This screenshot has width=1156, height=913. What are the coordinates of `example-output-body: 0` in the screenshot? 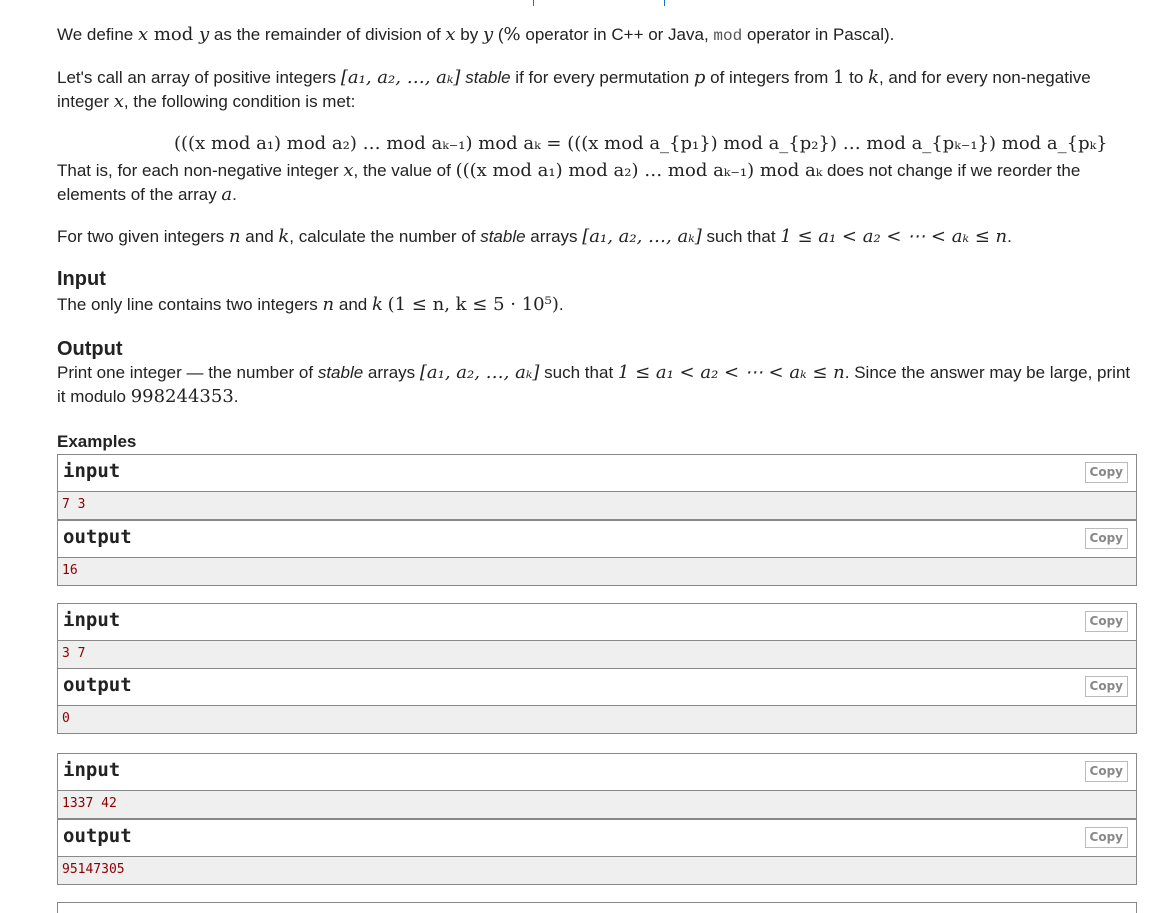 It's located at (597, 719).